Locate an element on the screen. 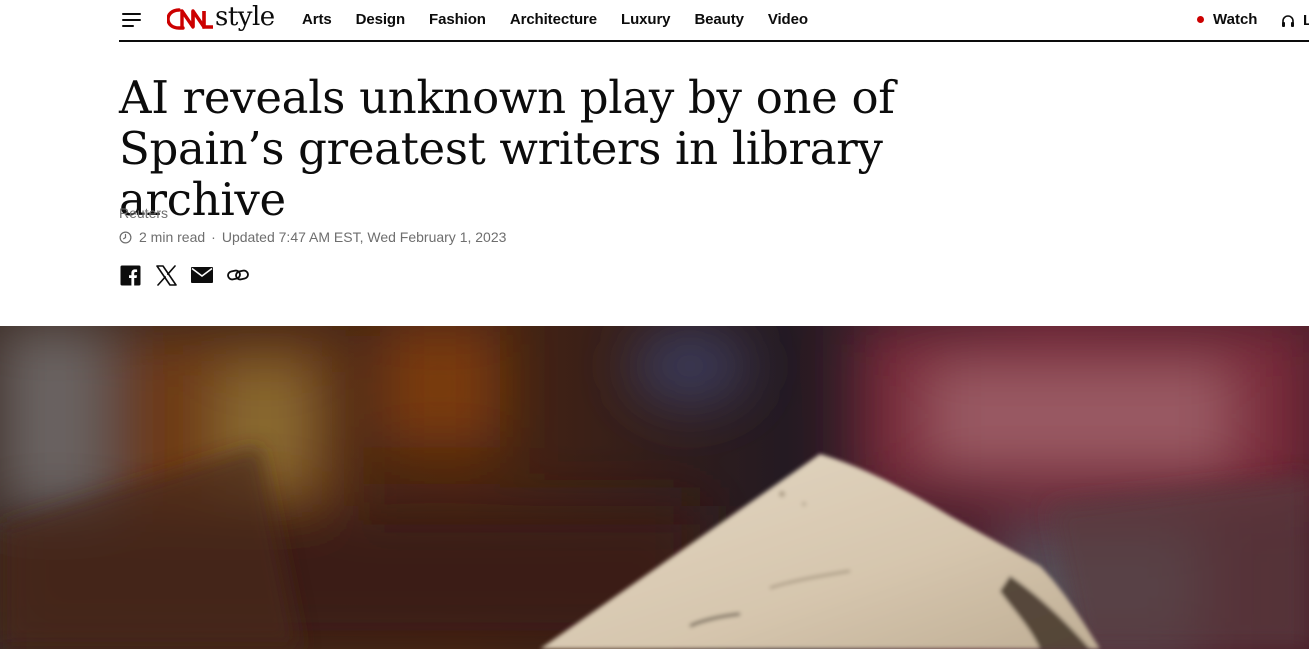 Image resolution: width=1309 pixels, height=649 pixels. x-icon is located at coordinates (166, 275).